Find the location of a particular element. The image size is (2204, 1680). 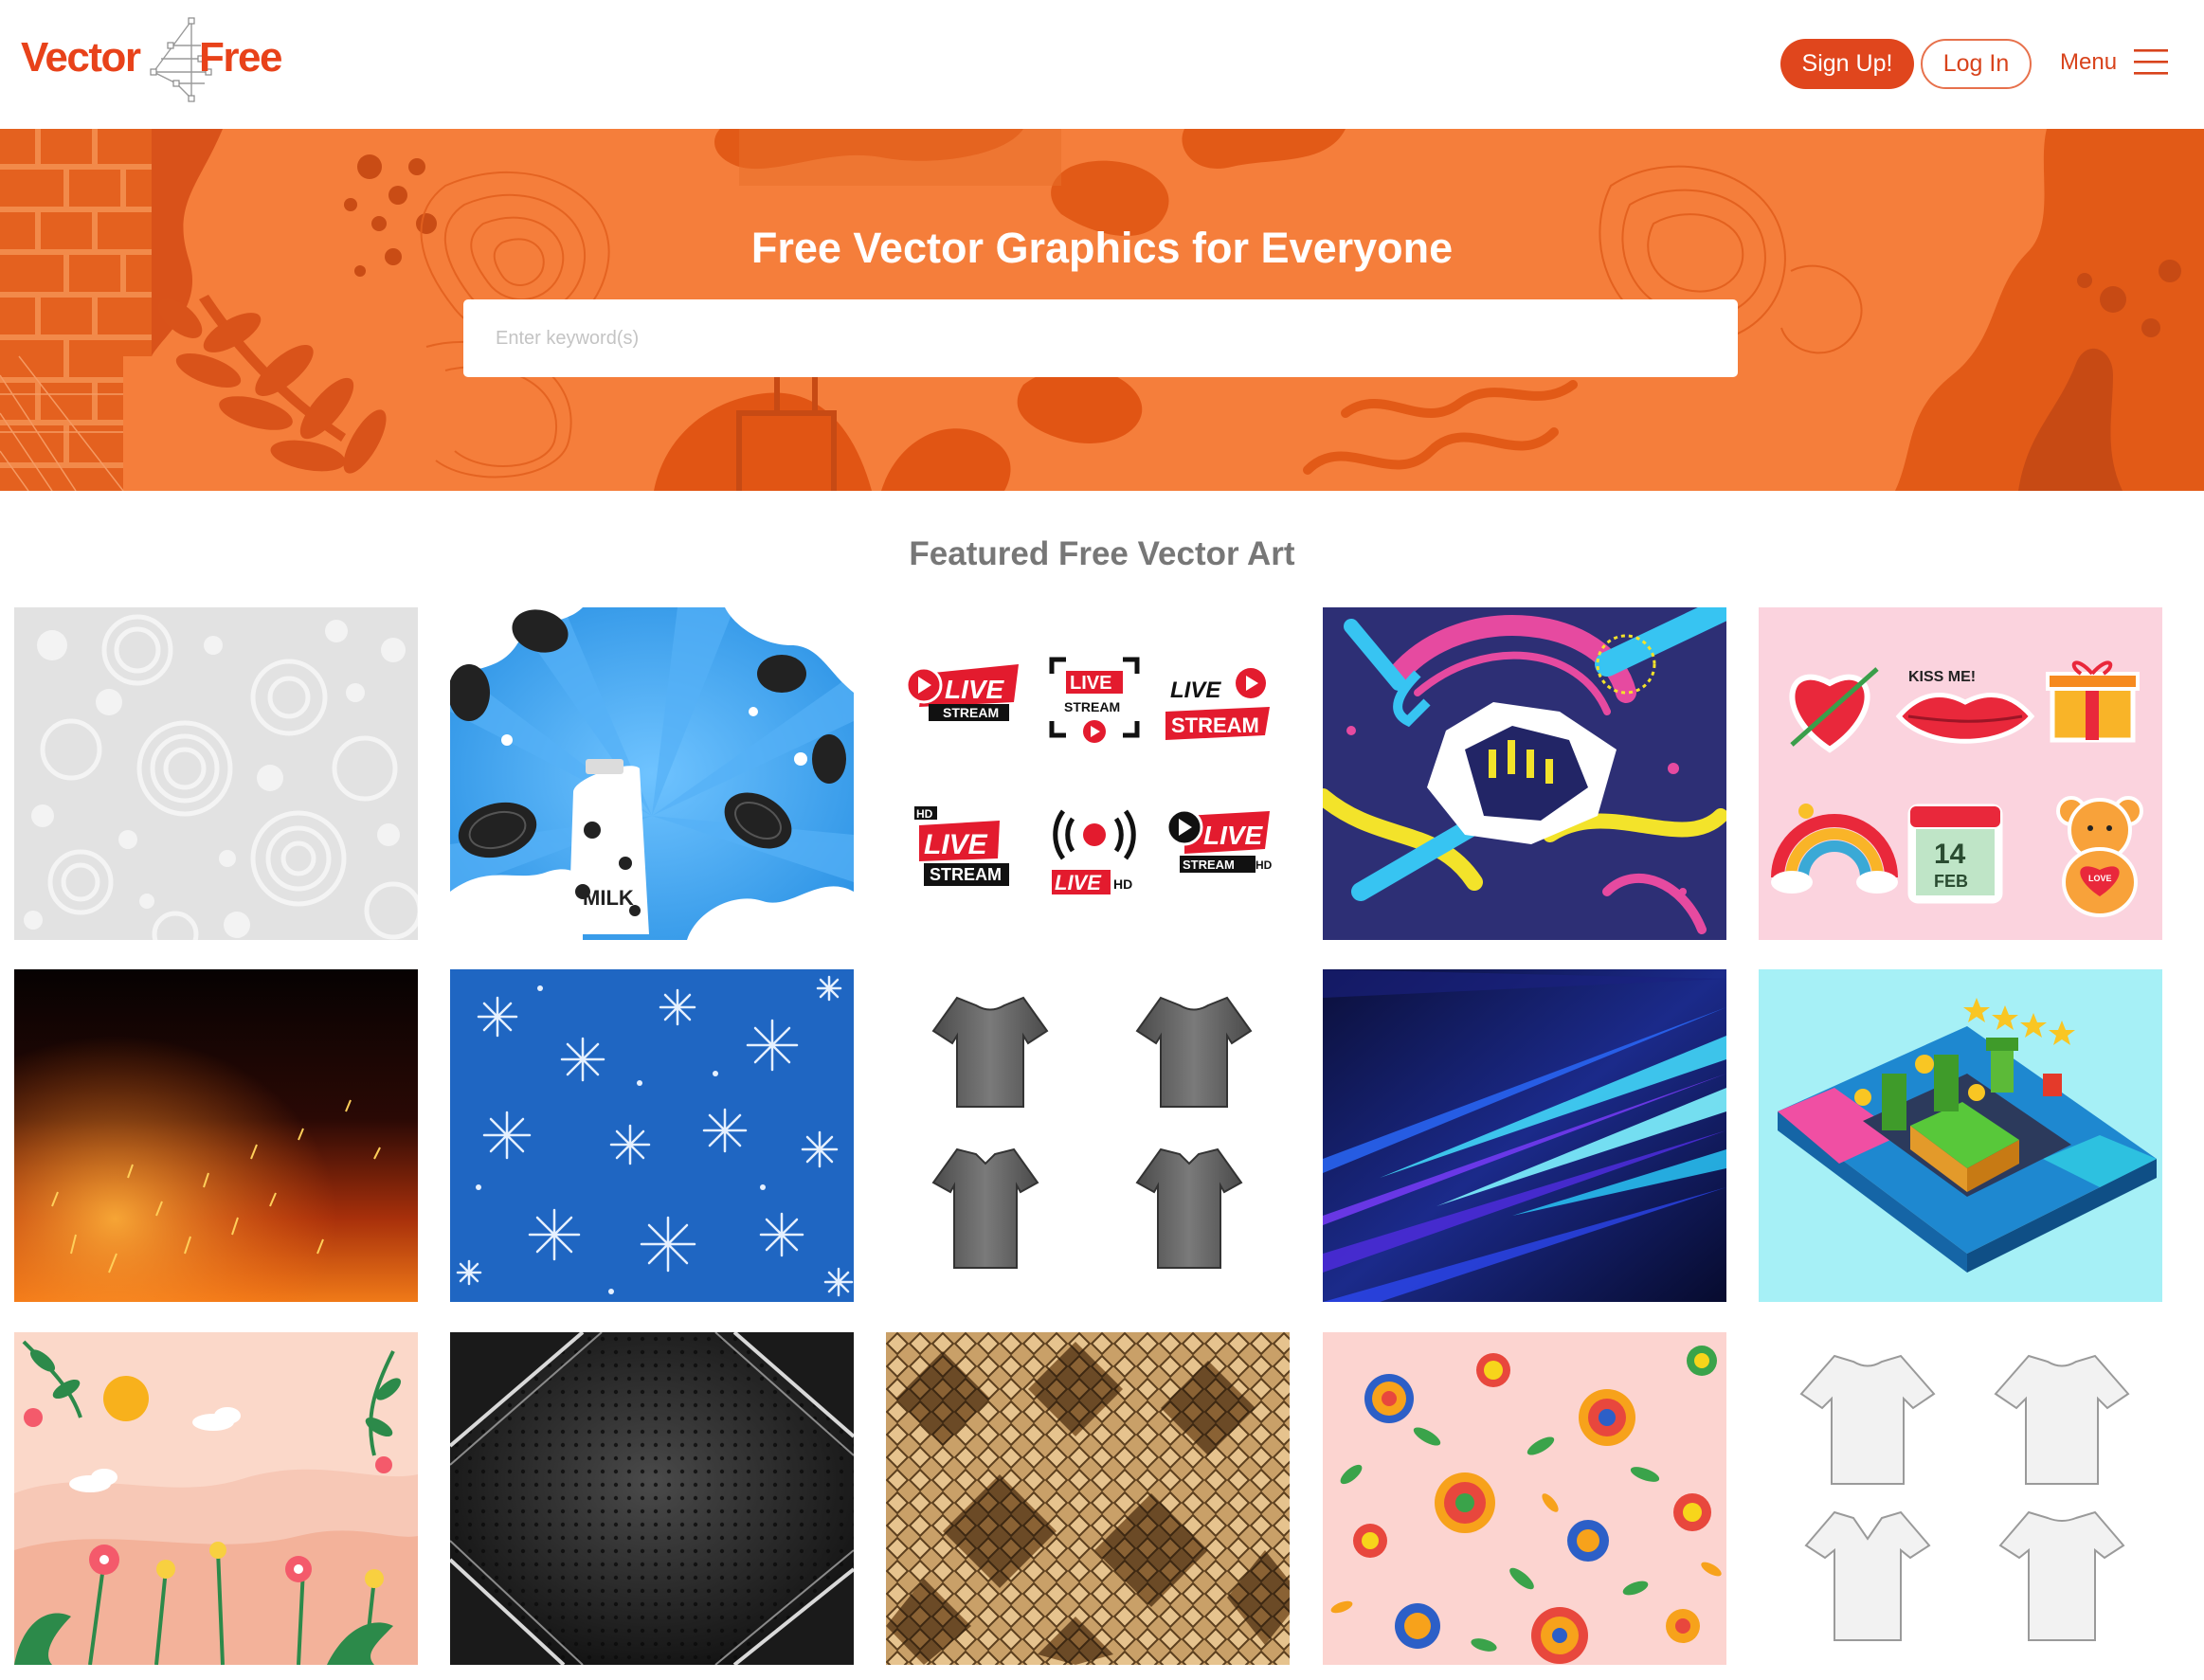

hero-title: Free Vector Graphics for Everyone is located at coordinates (1102, 248).